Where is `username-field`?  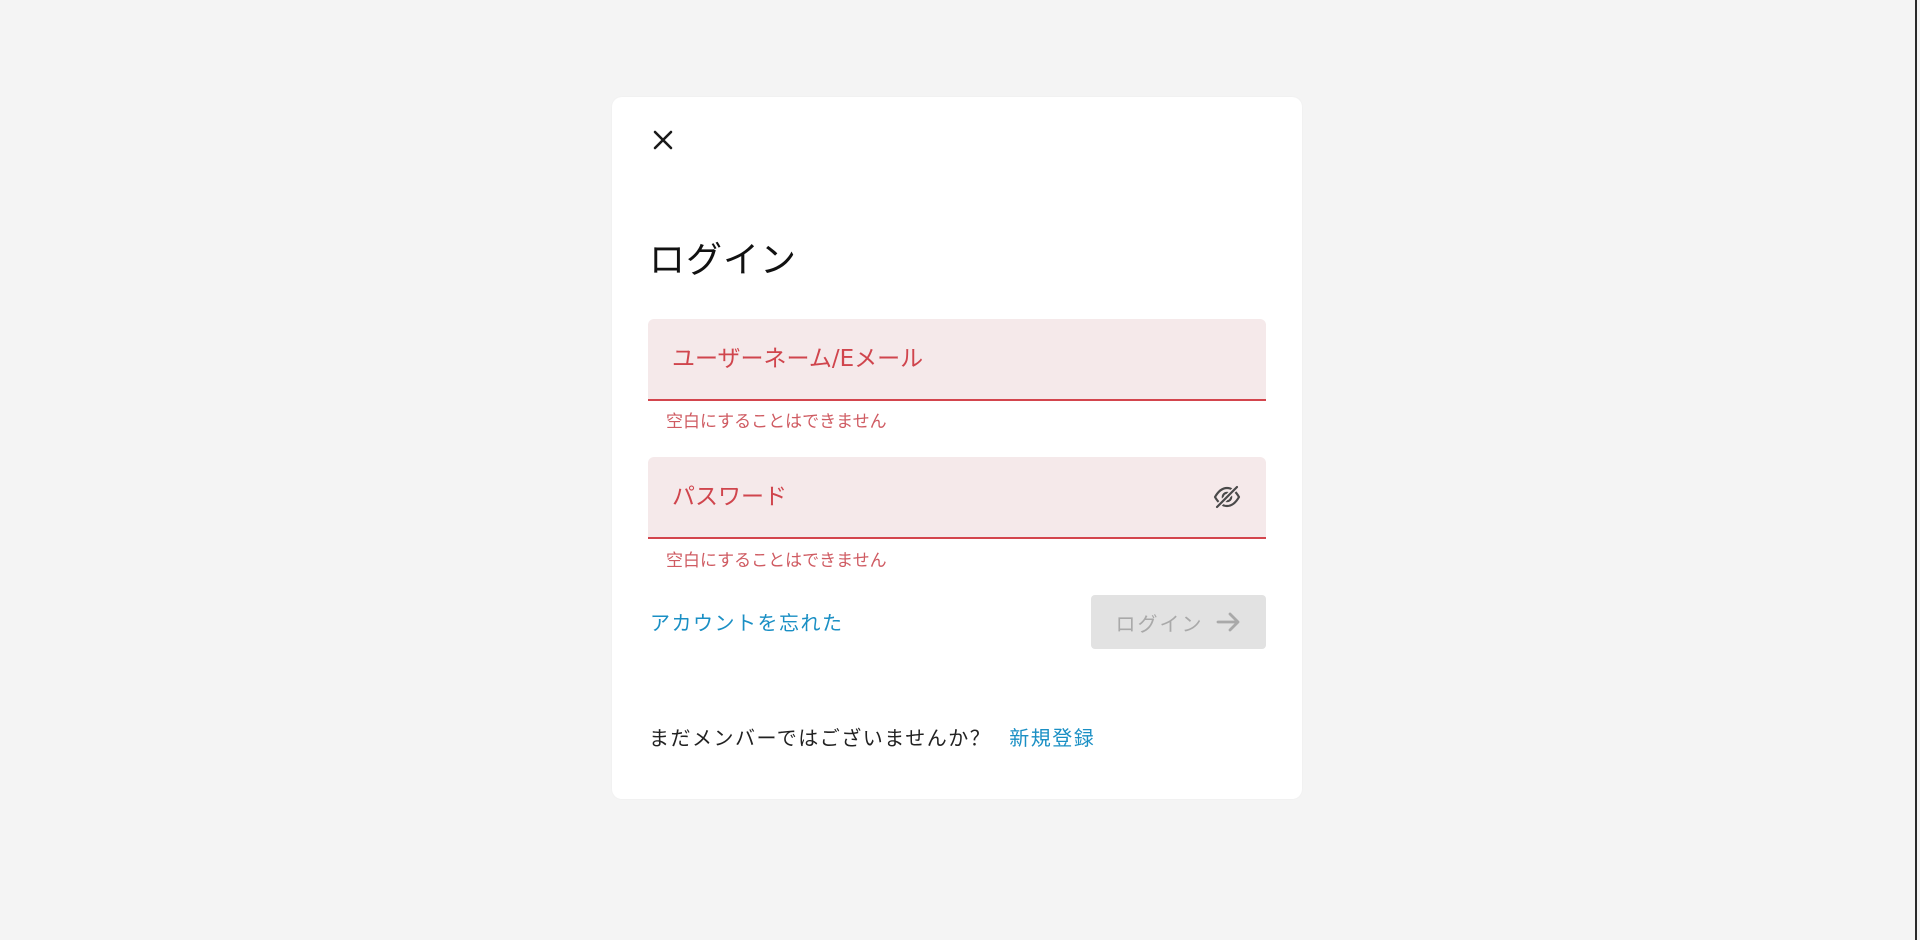
username-field is located at coordinates (957, 360).